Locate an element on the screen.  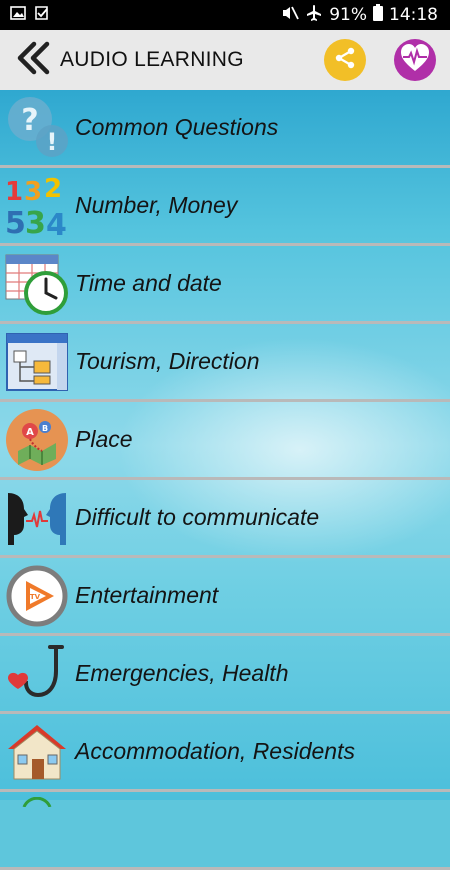
list-item-label: Entertainment is located at coordinates (147, 595).